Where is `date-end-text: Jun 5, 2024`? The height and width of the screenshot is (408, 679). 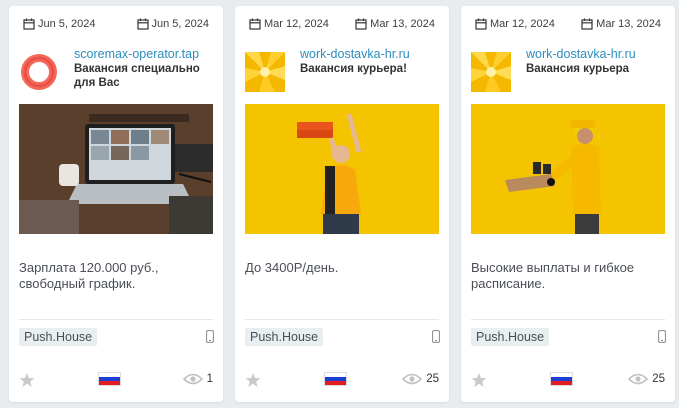
date-end-text: Jun 5, 2024 is located at coordinates (180, 24).